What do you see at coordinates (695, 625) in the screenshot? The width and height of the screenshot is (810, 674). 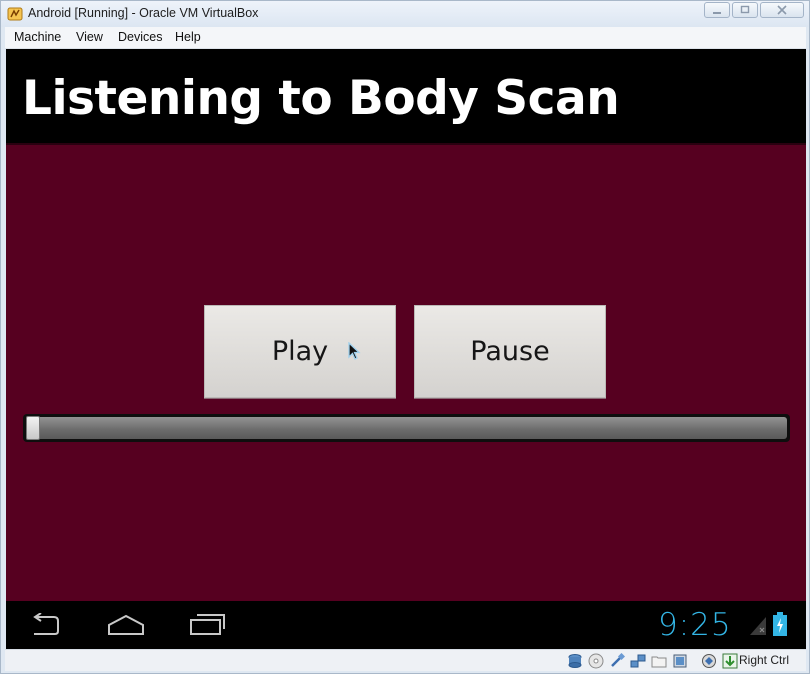 I see `clock: 9:25` at bounding box center [695, 625].